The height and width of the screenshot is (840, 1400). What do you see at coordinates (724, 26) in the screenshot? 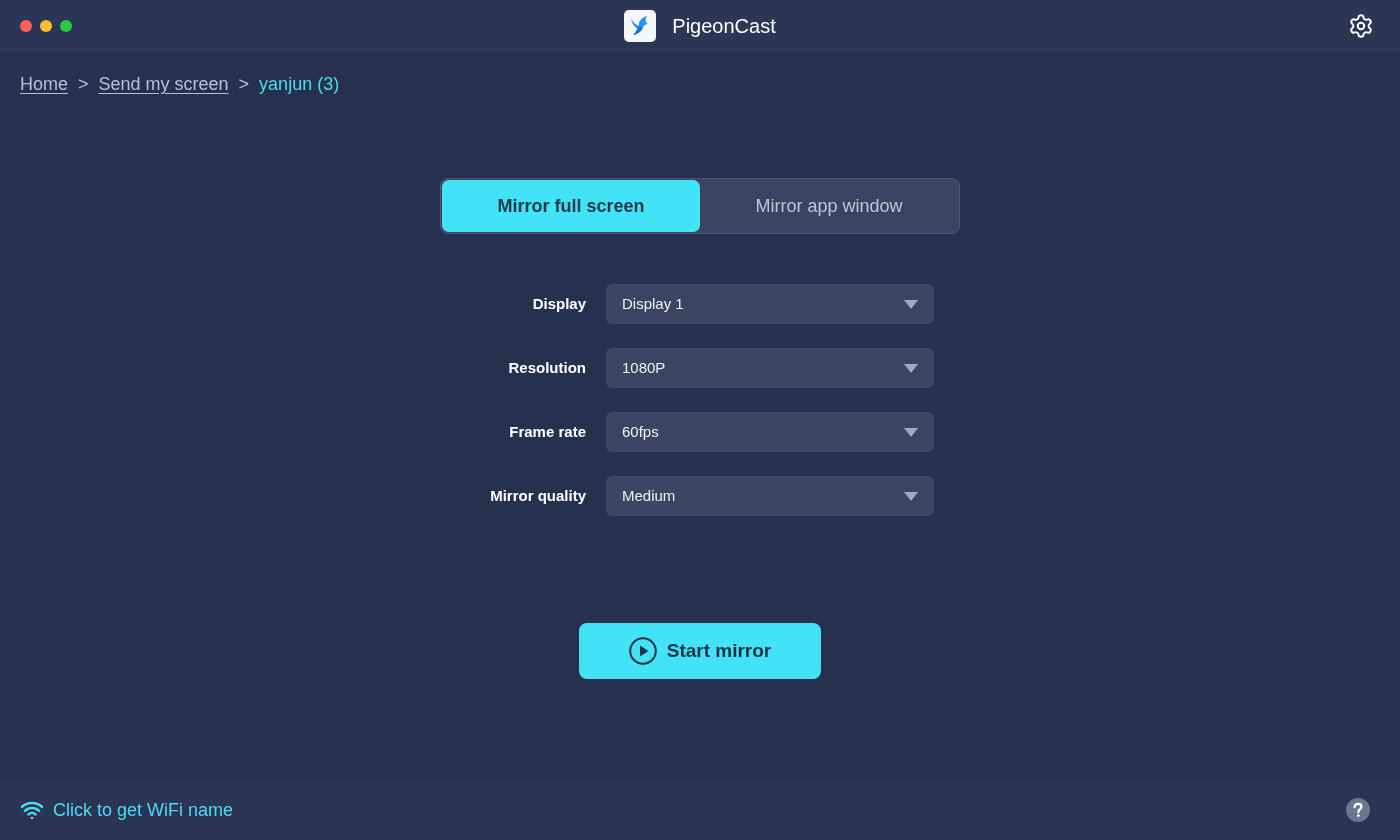
I see `window-title: PigeonCast` at bounding box center [724, 26].